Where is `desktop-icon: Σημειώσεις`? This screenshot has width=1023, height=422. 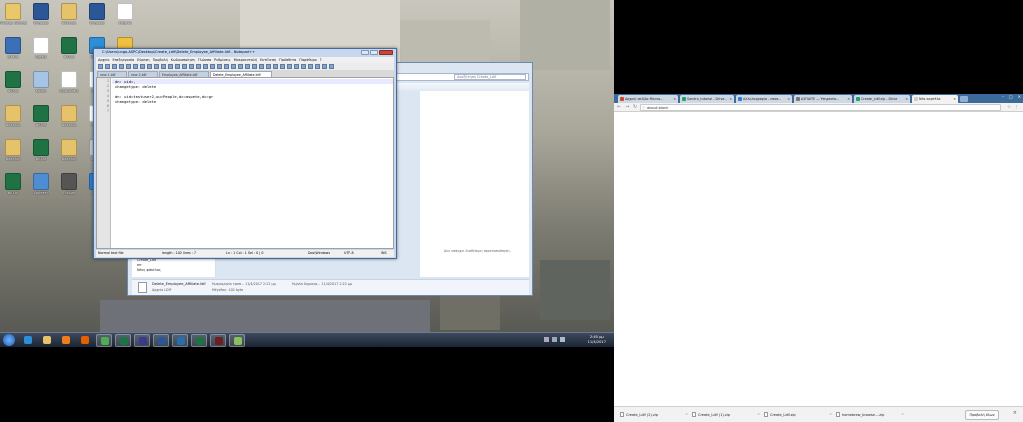 desktop-icon: Σημειώσεις is located at coordinates (69, 85).